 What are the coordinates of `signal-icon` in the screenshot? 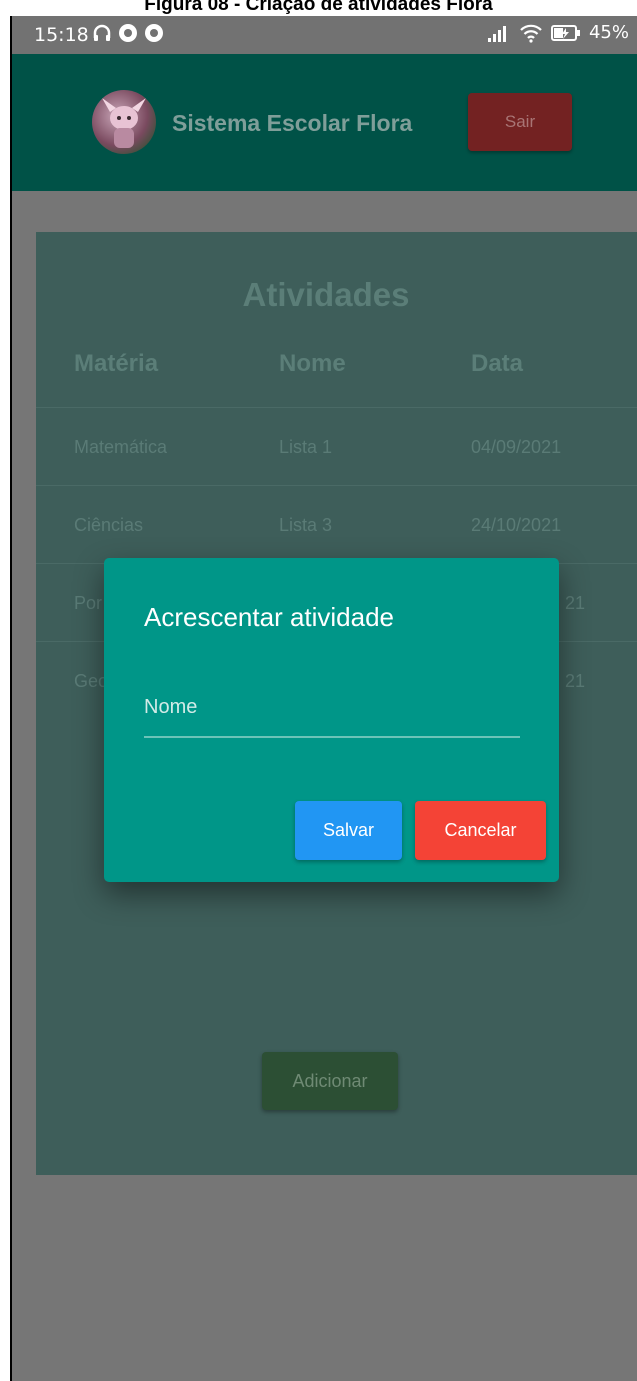 It's located at (496, 33).